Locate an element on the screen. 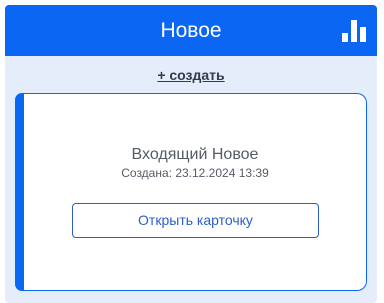 This screenshot has width=384, height=303. card-created-date: Создана: 23.12.2024 13:39 is located at coordinates (195, 173).